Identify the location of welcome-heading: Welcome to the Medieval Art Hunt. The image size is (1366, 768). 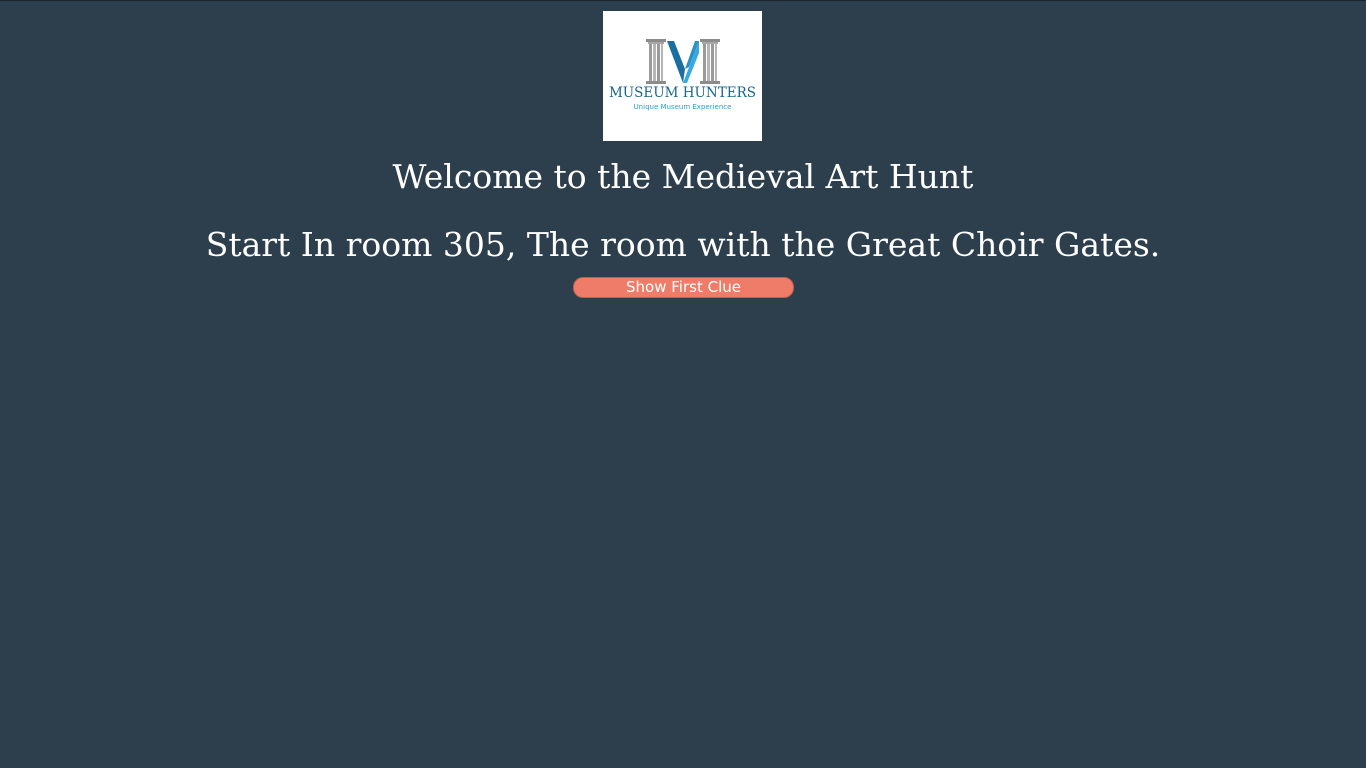
(683, 176).